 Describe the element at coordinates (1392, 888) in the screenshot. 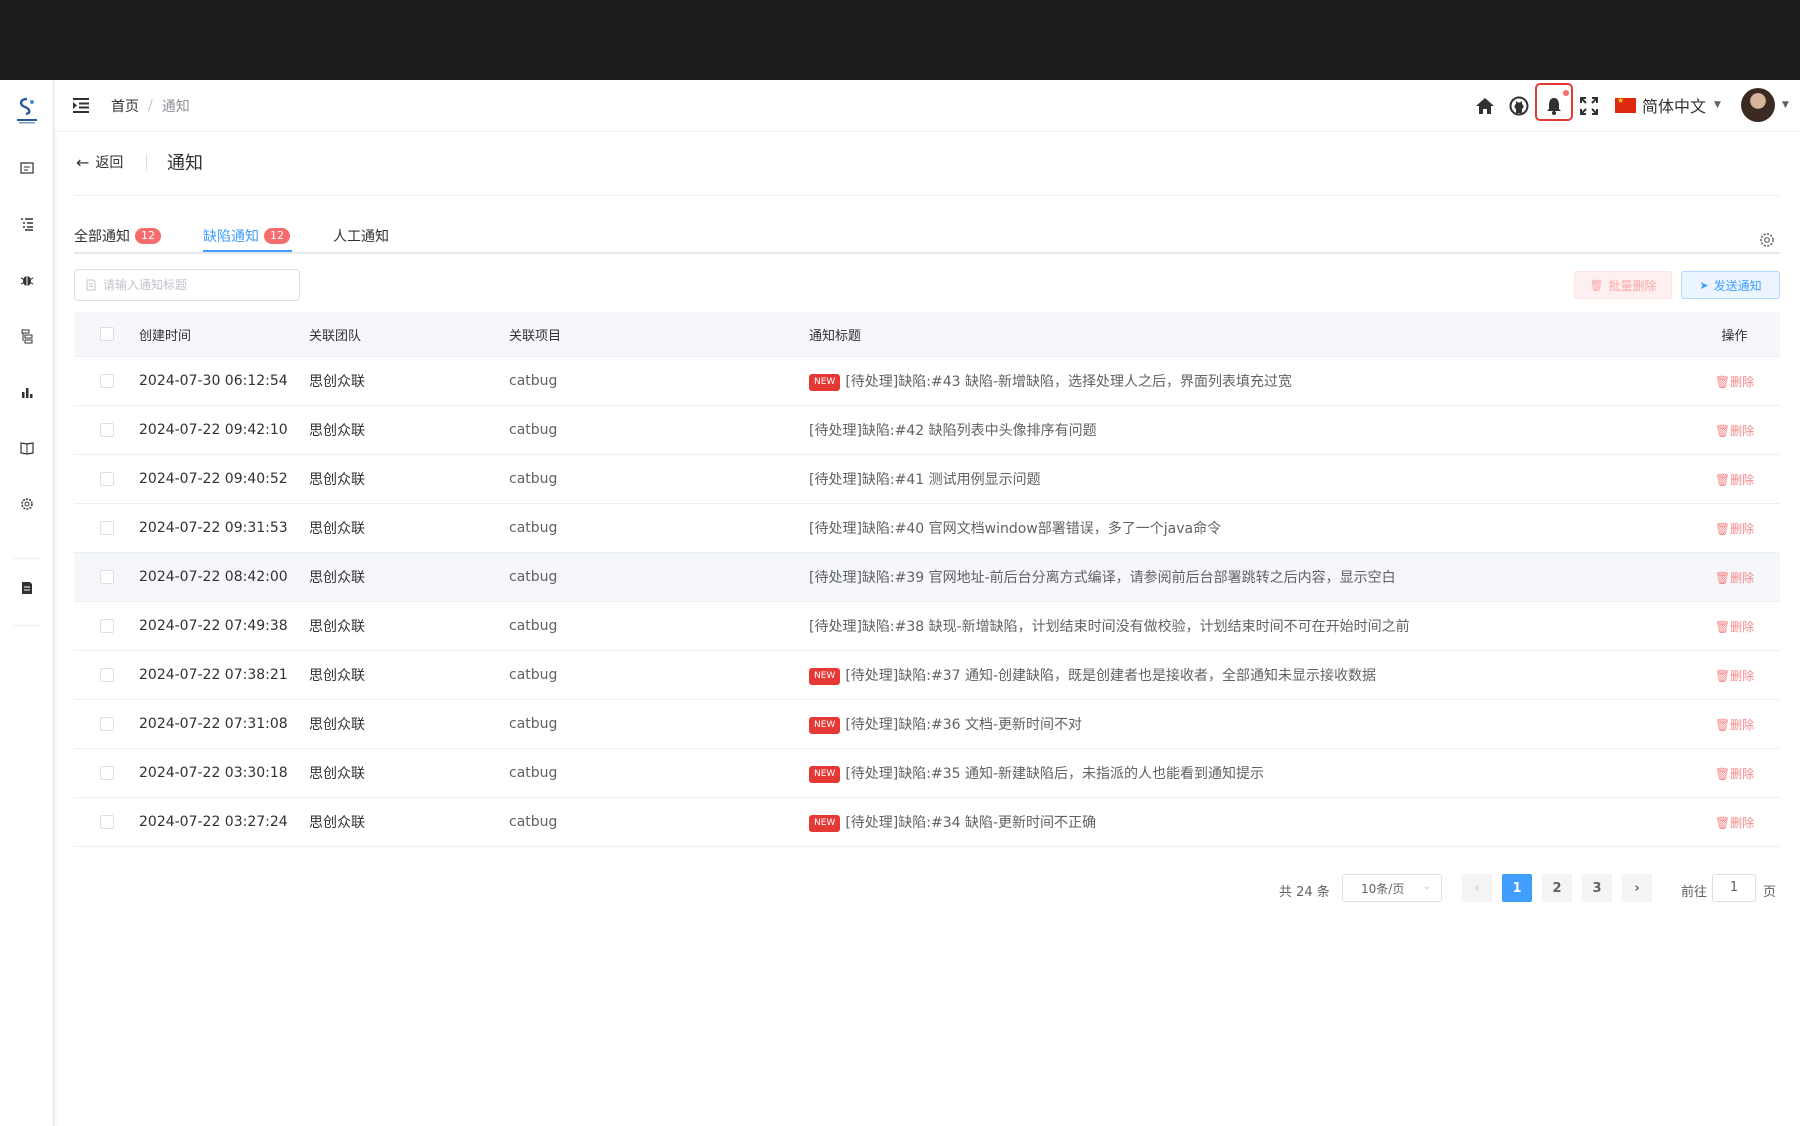

I see `page-size-select: 10条/页 ⌄` at that location.